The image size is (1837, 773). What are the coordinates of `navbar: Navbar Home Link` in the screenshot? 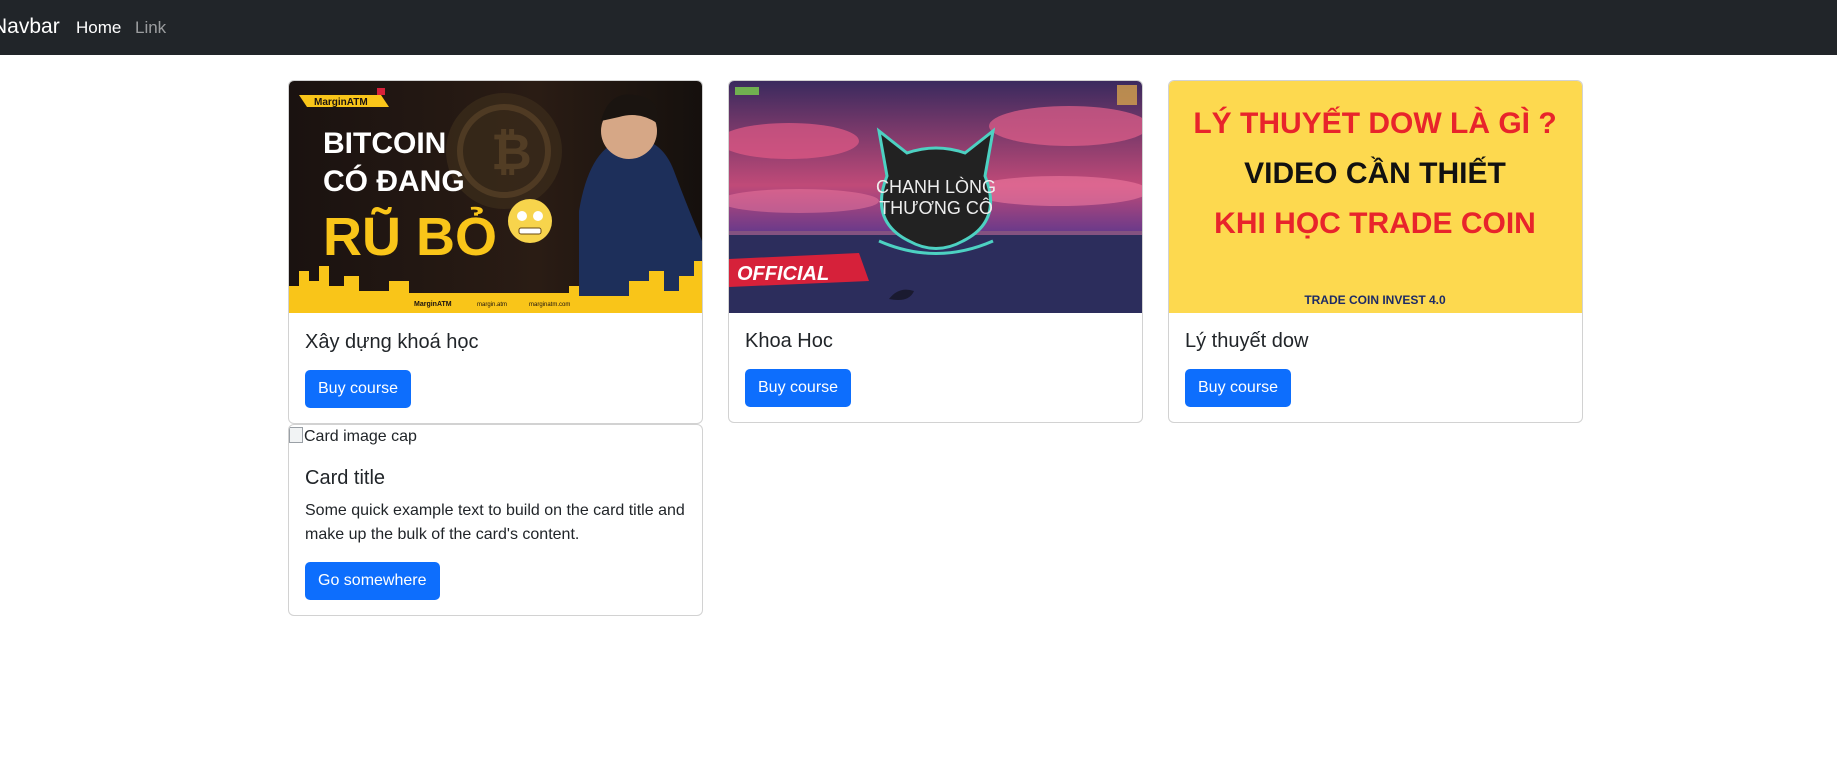 It's located at (918, 27).